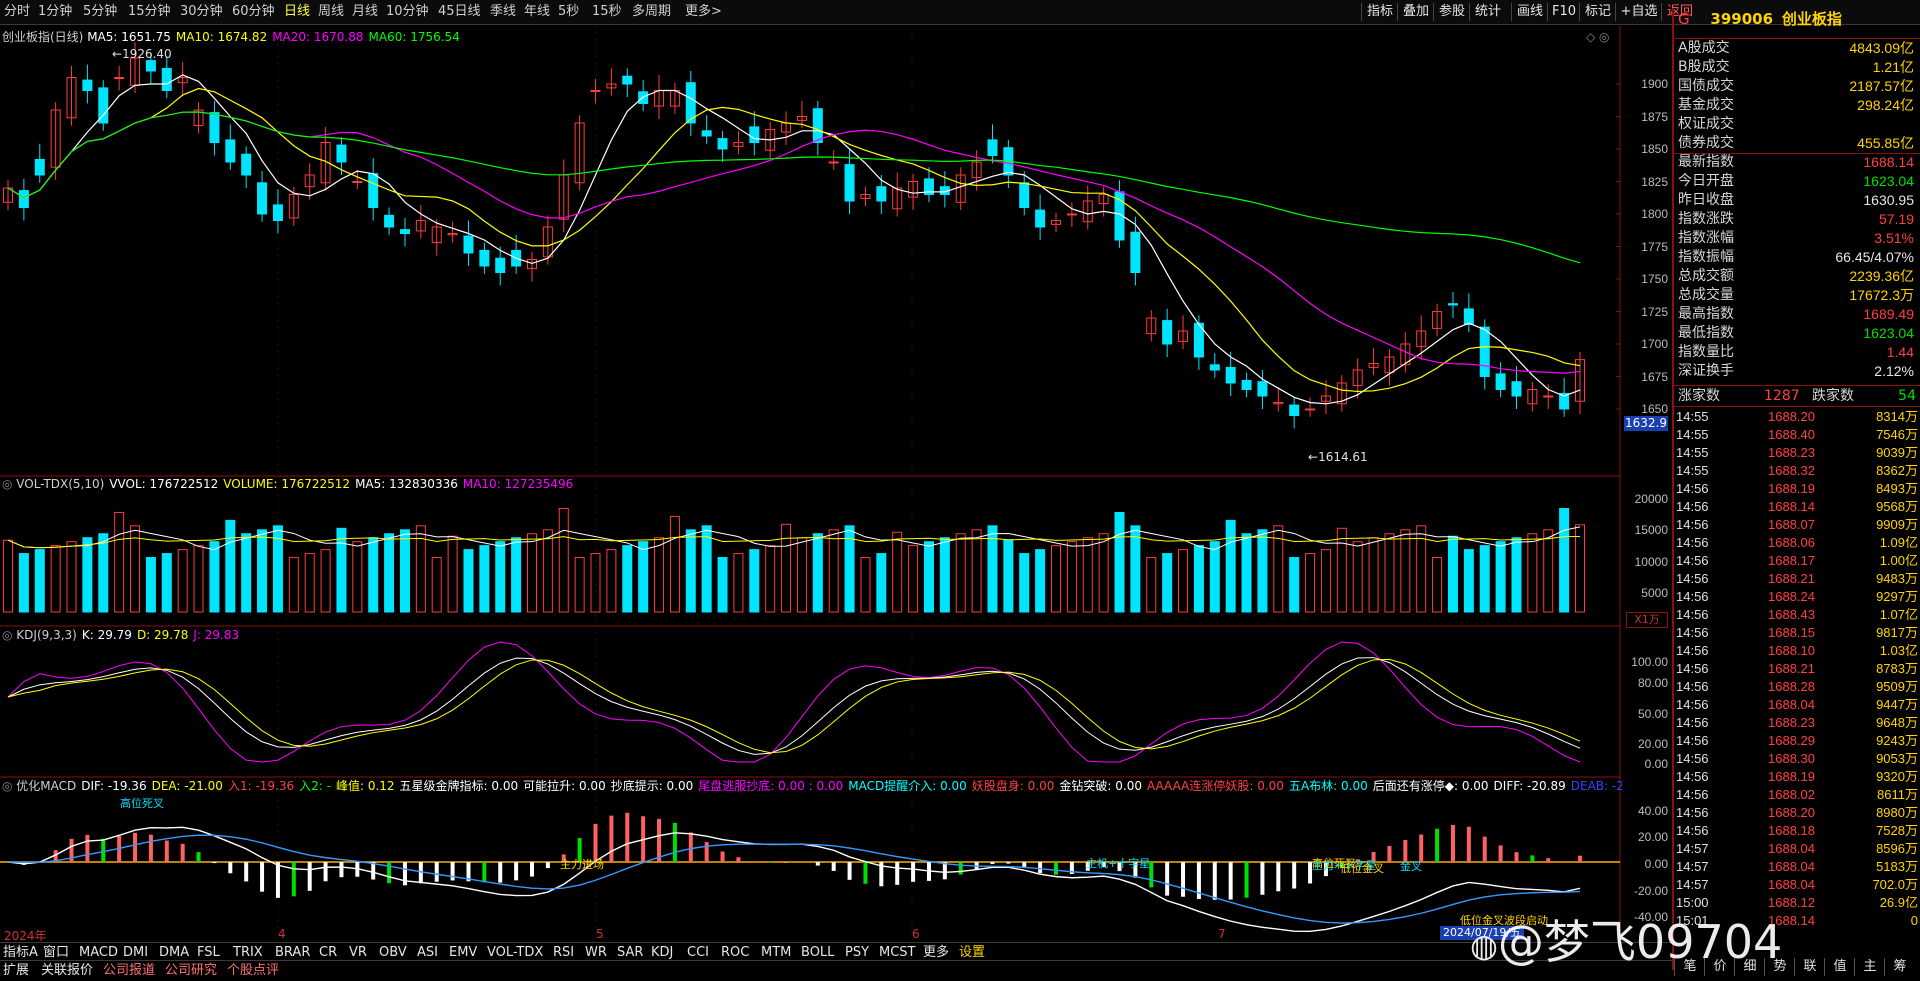 Image resolution: width=1920 pixels, height=981 pixels. Describe the element at coordinates (503, 12) in the screenshot. I see `tab-quarterly: 季线` at that location.